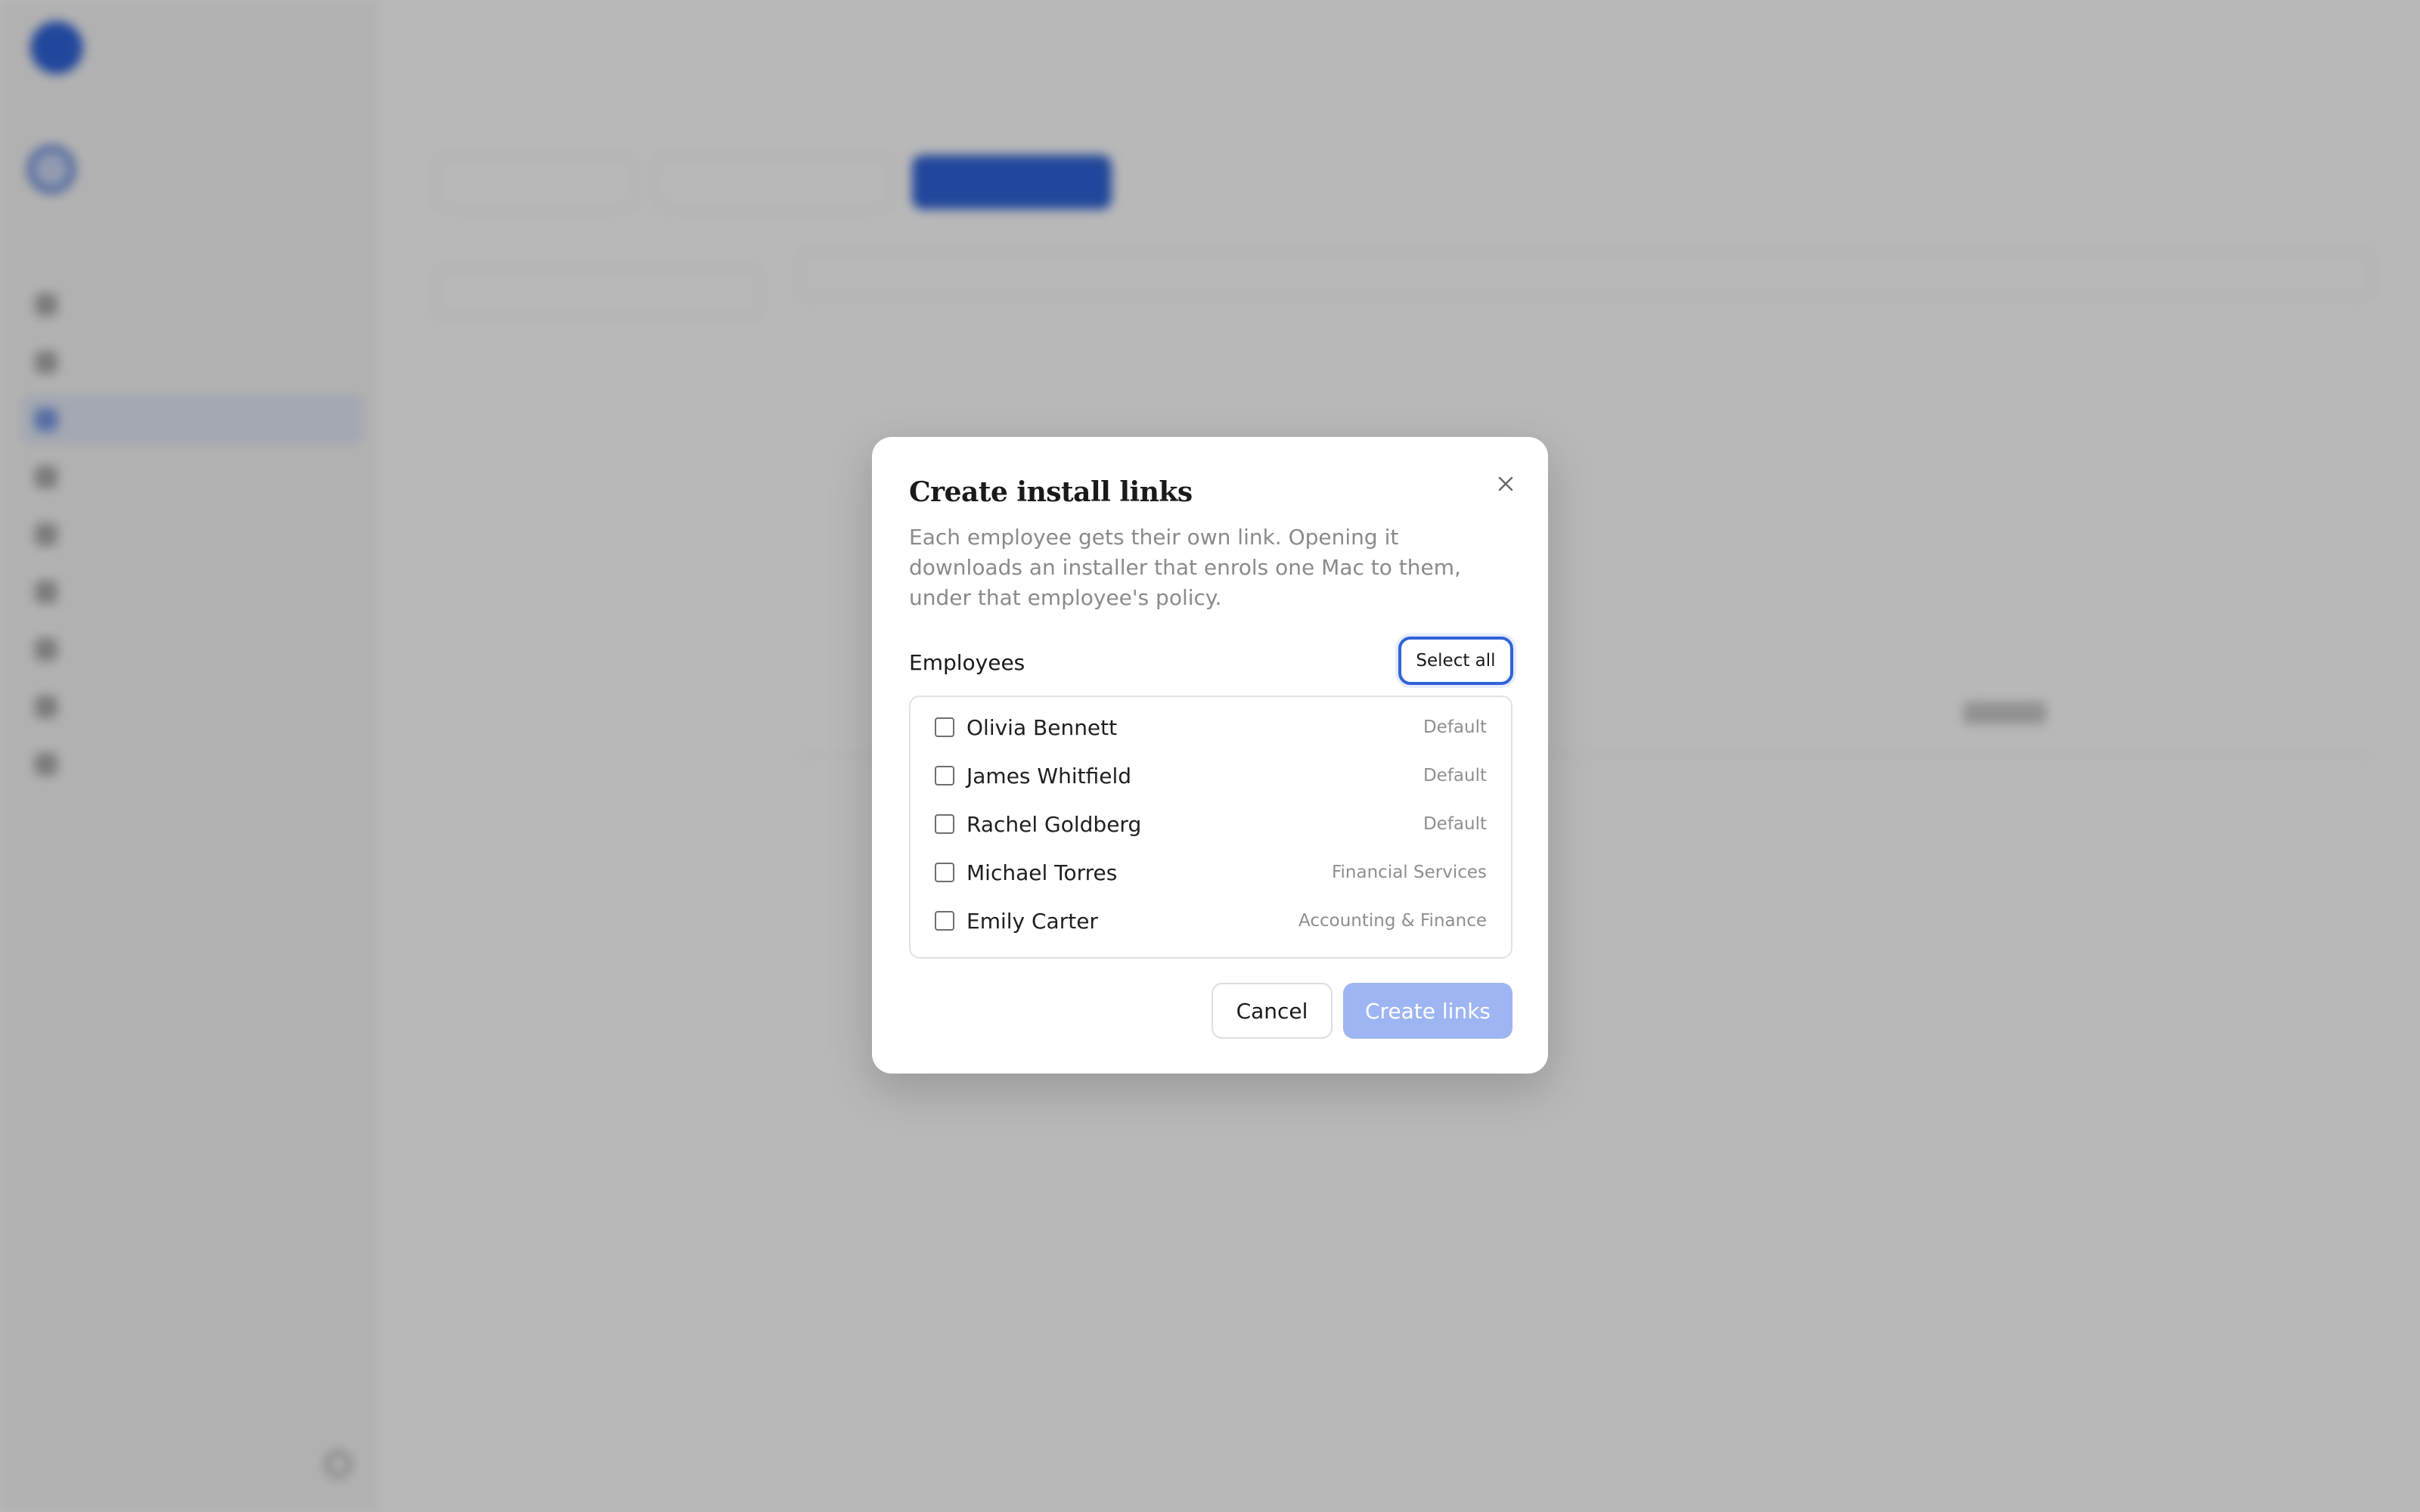  What do you see at coordinates (1211, 873) in the screenshot?
I see `employee-row: Michael Torres Financial Services` at bounding box center [1211, 873].